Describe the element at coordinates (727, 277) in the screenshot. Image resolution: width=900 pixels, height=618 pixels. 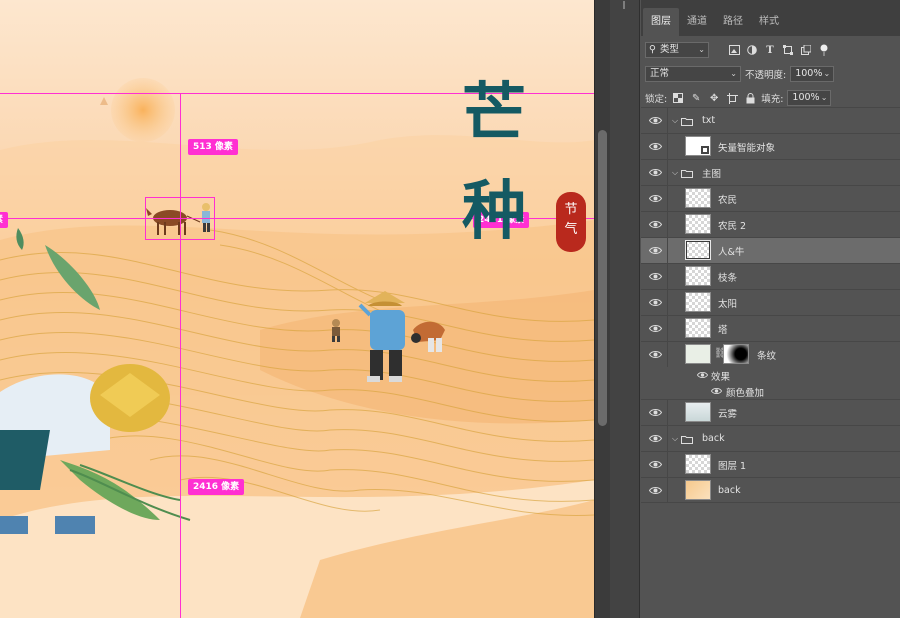
I see `layer-name: 枝条` at that location.